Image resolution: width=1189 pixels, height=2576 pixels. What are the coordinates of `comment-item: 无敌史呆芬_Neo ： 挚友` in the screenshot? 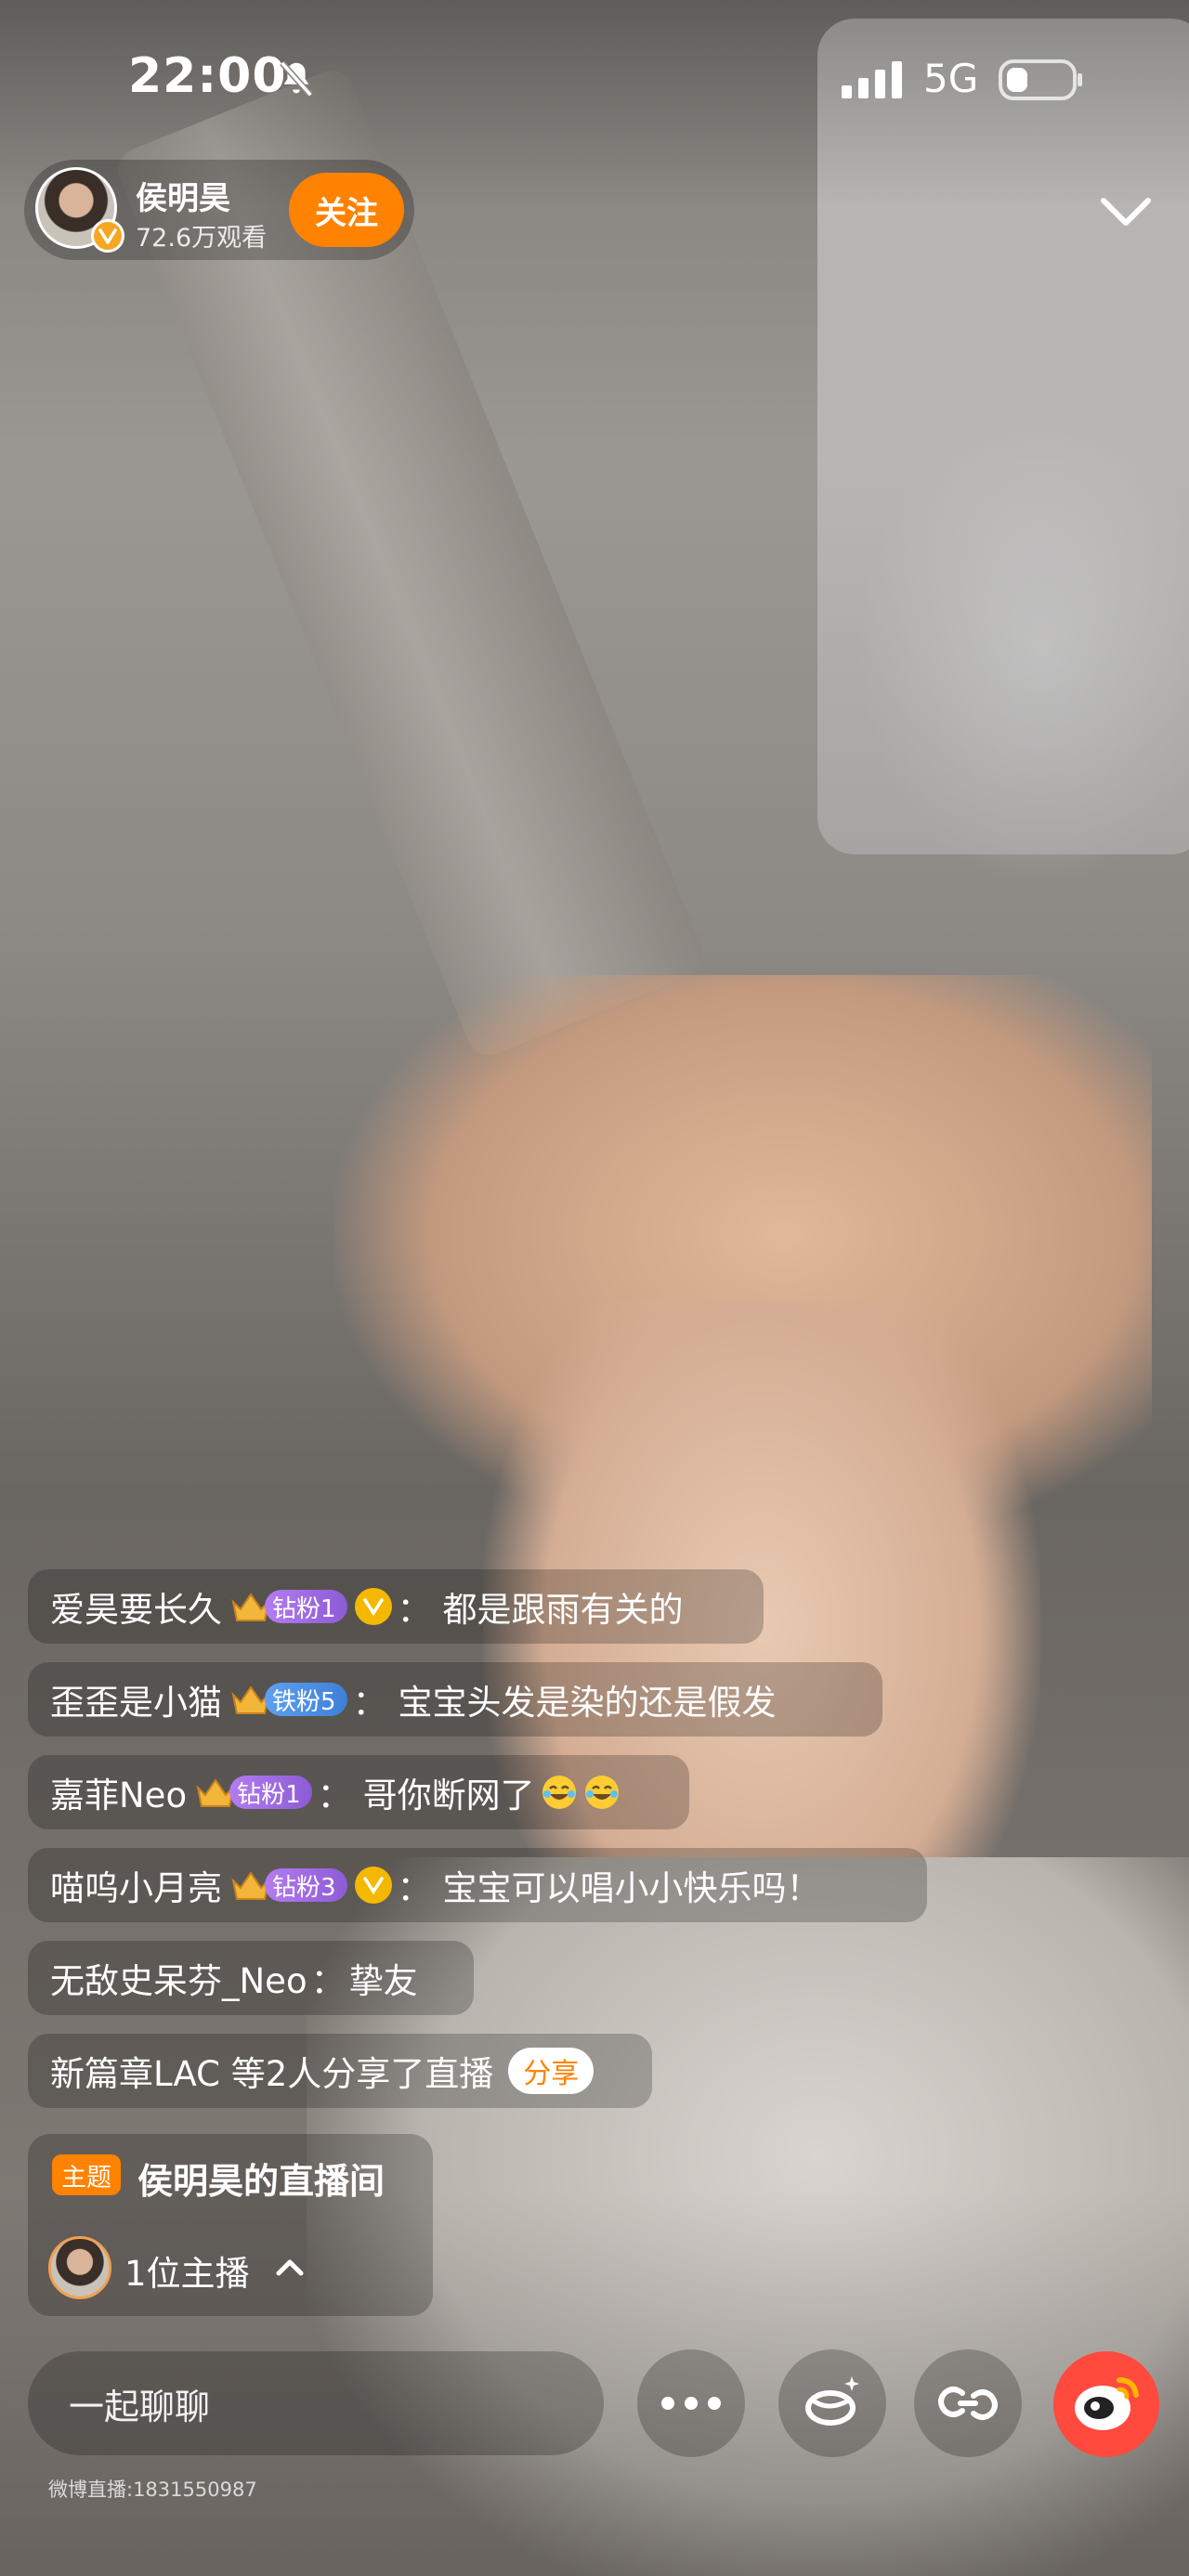 It's located at (251, 1978).